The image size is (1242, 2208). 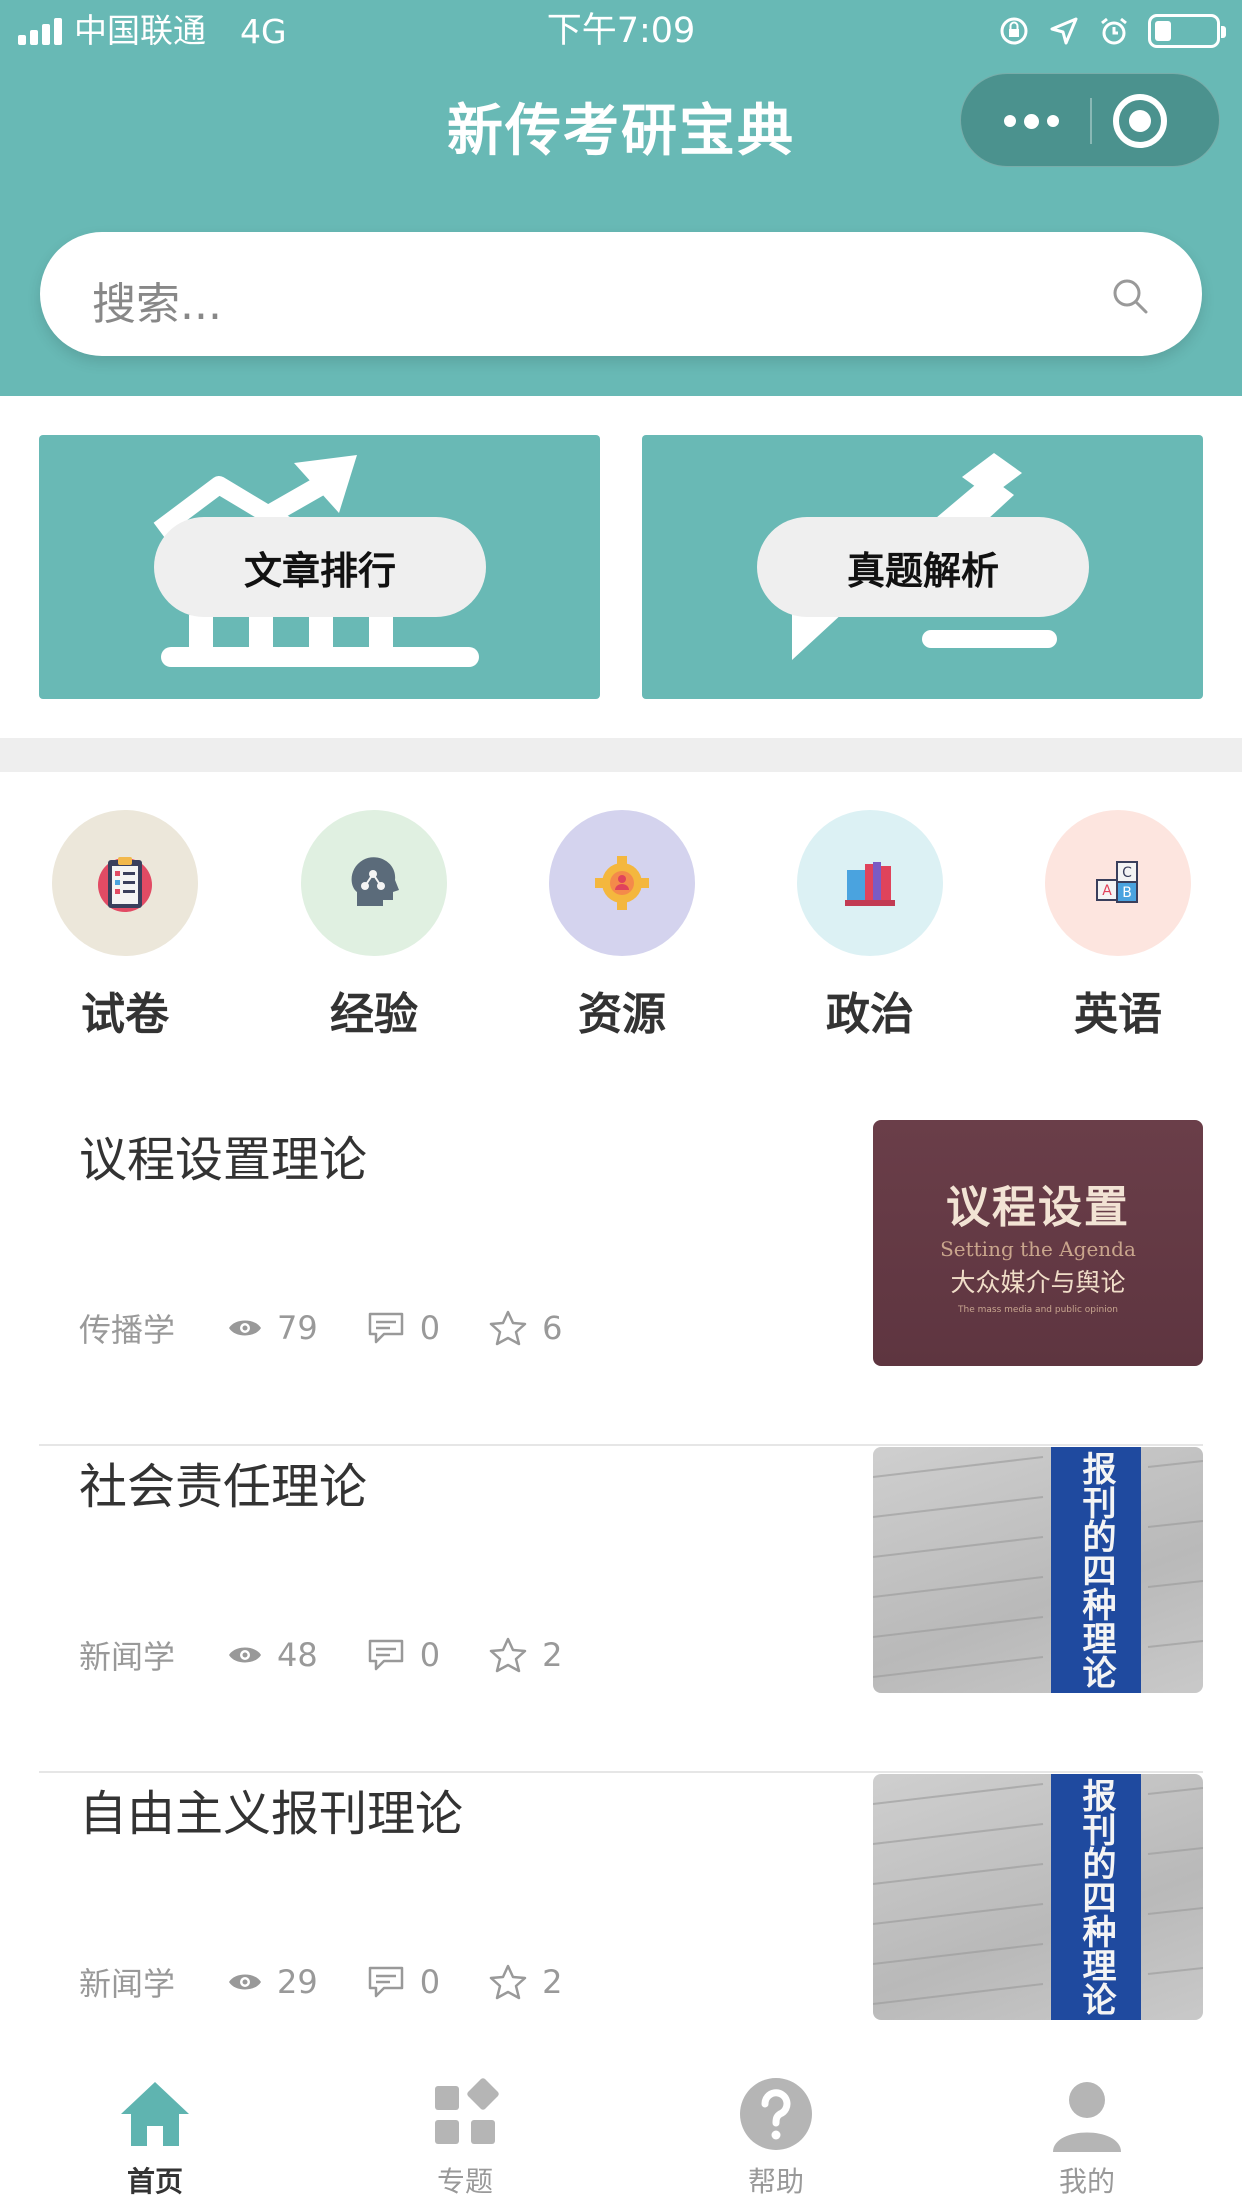 I want to click on article-title: 社会责任理论, so click(x=223, y=1487).